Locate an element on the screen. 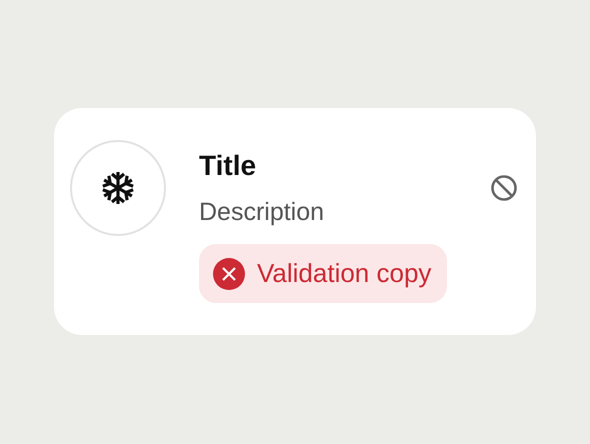 The image size is (590, 444). error-icon is located at coordinates (229, 274).